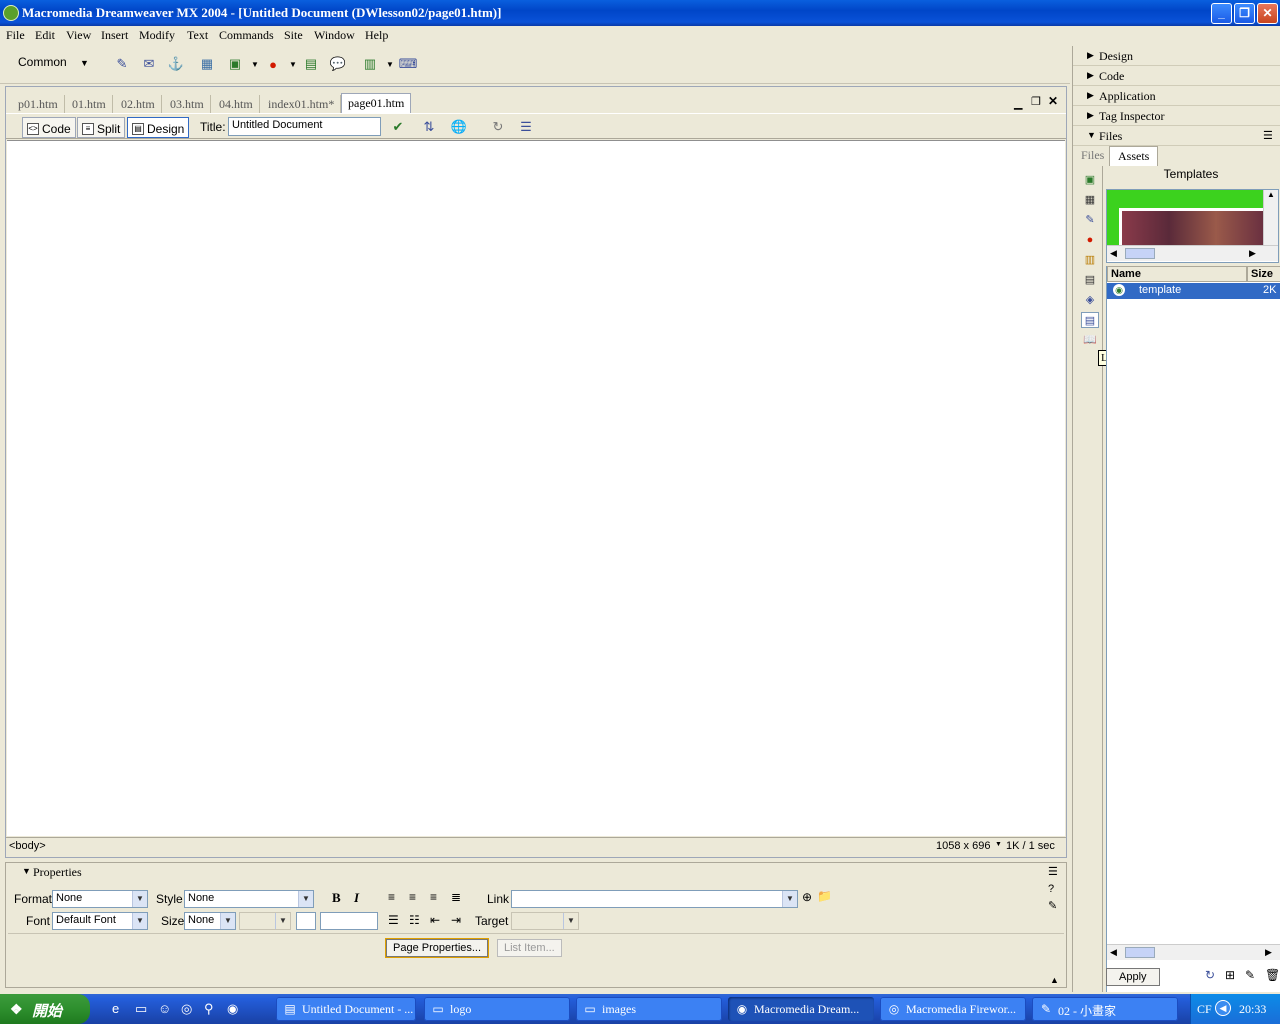 The height and width of the screenshot is (1024, 1280). I want to click on scroll-right-icon: ▶, so click(1252, 253).